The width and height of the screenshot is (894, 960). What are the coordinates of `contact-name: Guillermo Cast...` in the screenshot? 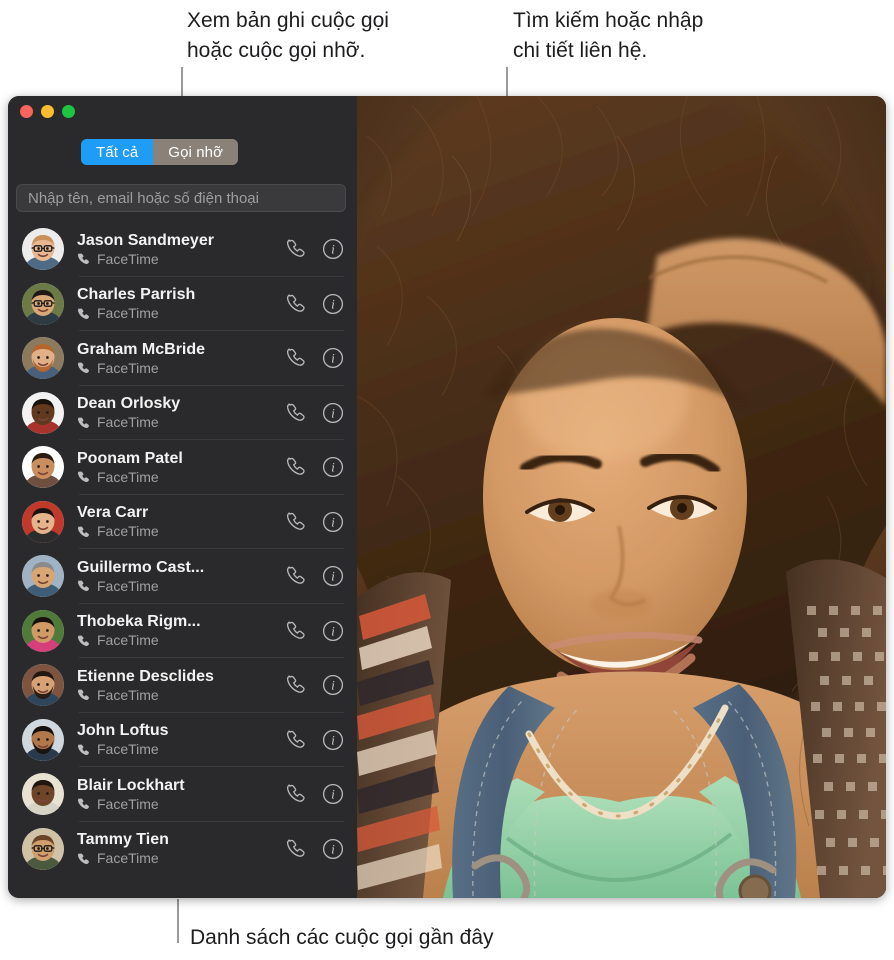 It's located at (141, 567).